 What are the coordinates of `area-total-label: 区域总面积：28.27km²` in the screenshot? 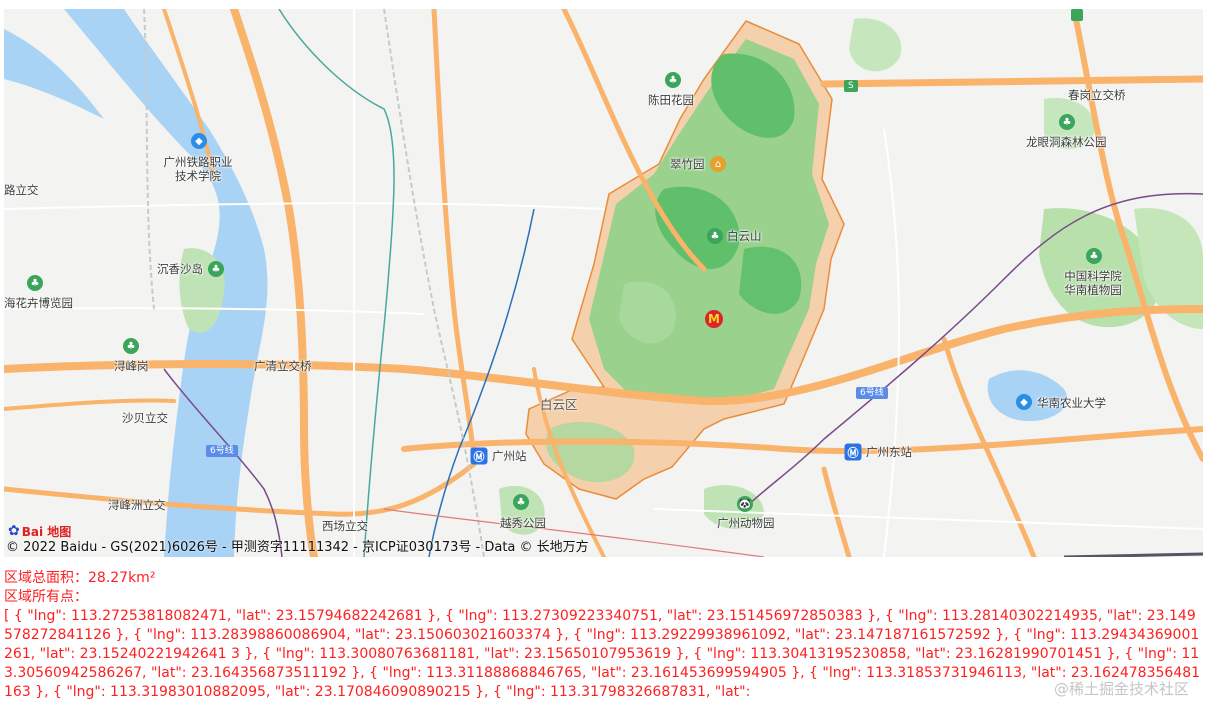 It's located at (80, 578).